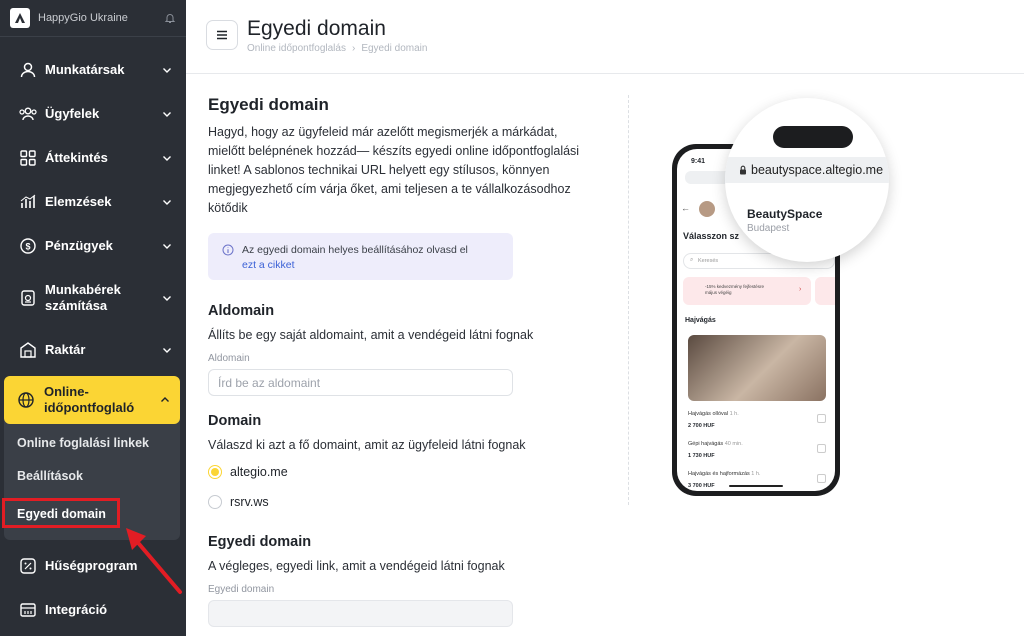  Describe the element at coordinates (692, 260) in the screenshot. I see `search-icon: ⌕` at that location.